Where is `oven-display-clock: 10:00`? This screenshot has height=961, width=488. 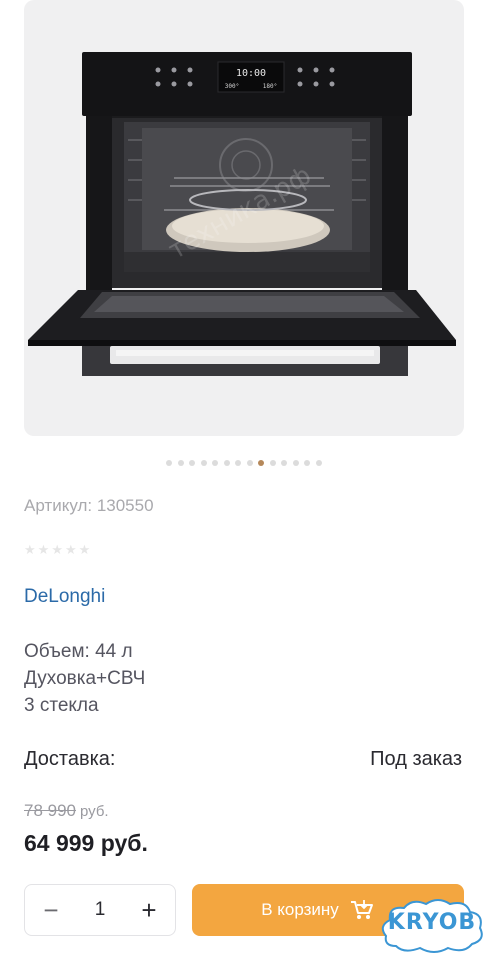
oven-display-clock: 10:00 is located at coordinates (251, 73).